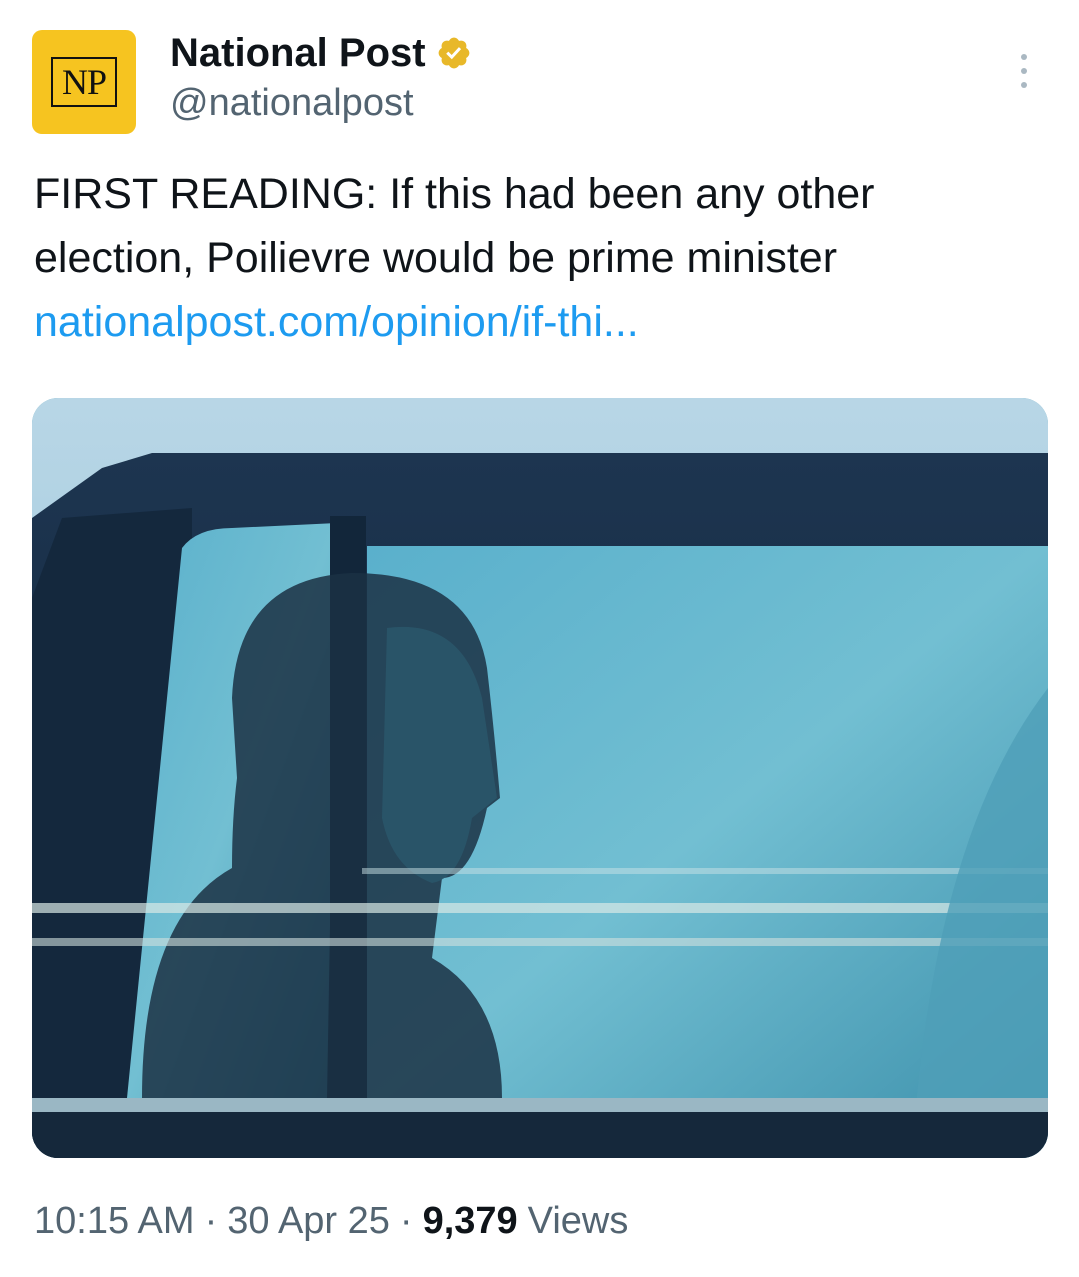  I want to click on views-label: Views, so click(578, 1221).